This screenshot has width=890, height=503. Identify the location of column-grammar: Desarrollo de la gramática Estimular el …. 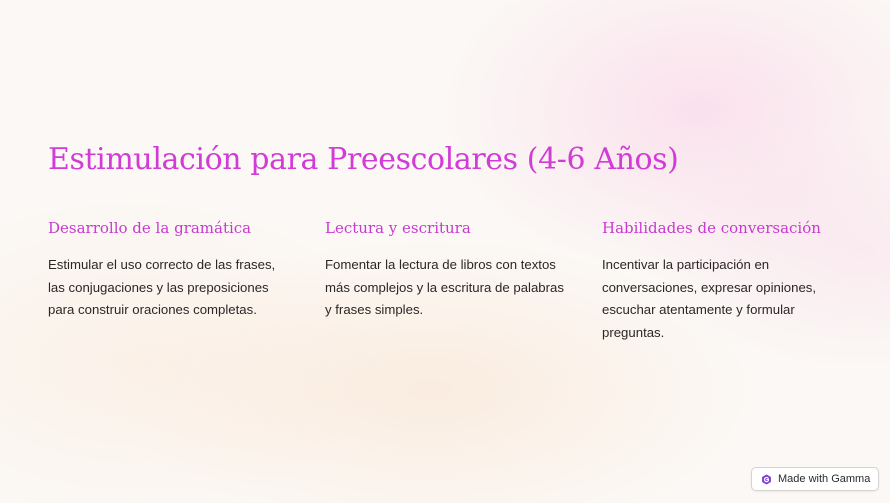
(168, 270).